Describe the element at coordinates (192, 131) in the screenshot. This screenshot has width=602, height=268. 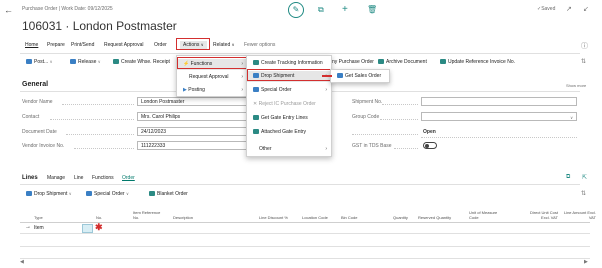
I see `document-date-field: 24/12/2023` at that location.